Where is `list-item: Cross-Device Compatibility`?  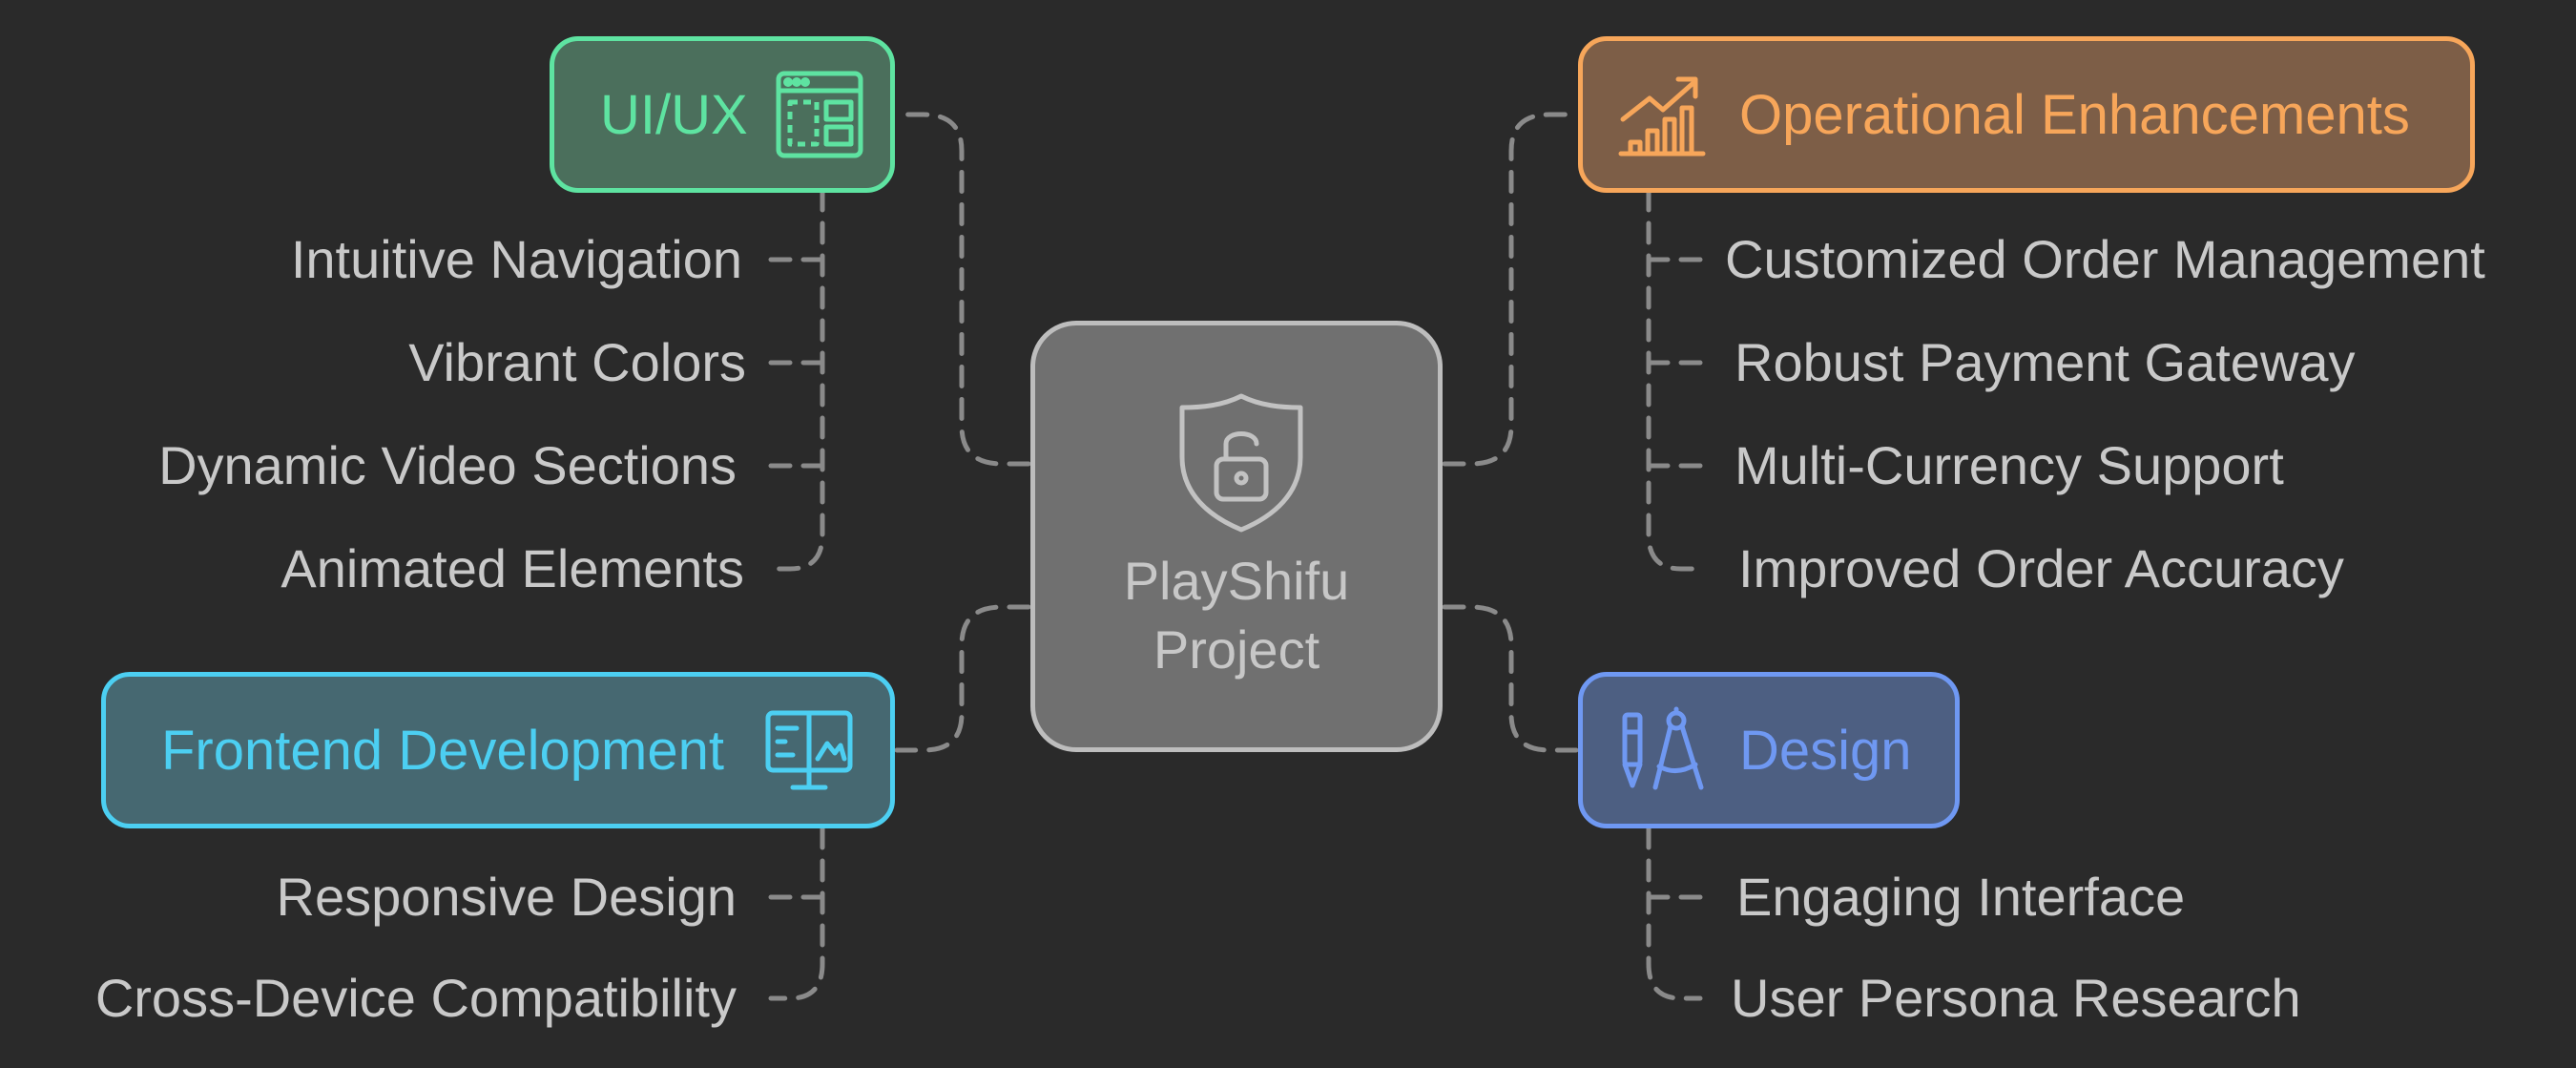 list-item: Cross-Device Compatibility is located at coordinates (415, 998).